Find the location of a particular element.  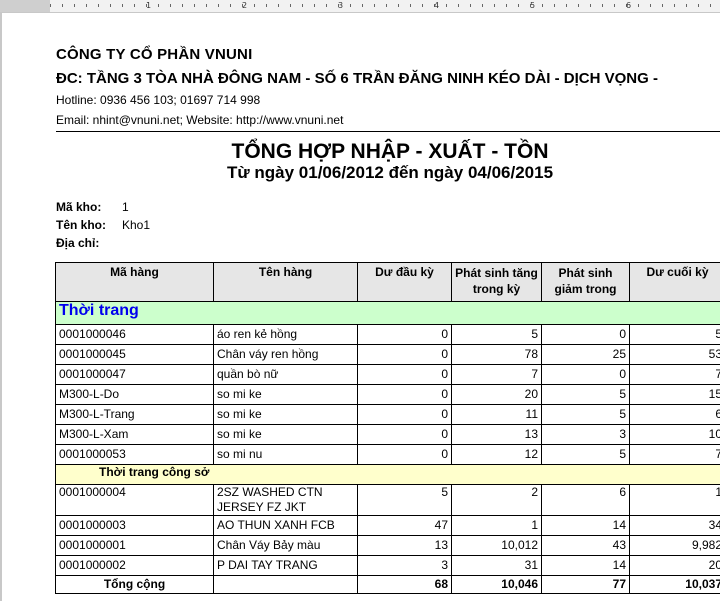

cell-closing: 34 is located at coordinates (674, 525).